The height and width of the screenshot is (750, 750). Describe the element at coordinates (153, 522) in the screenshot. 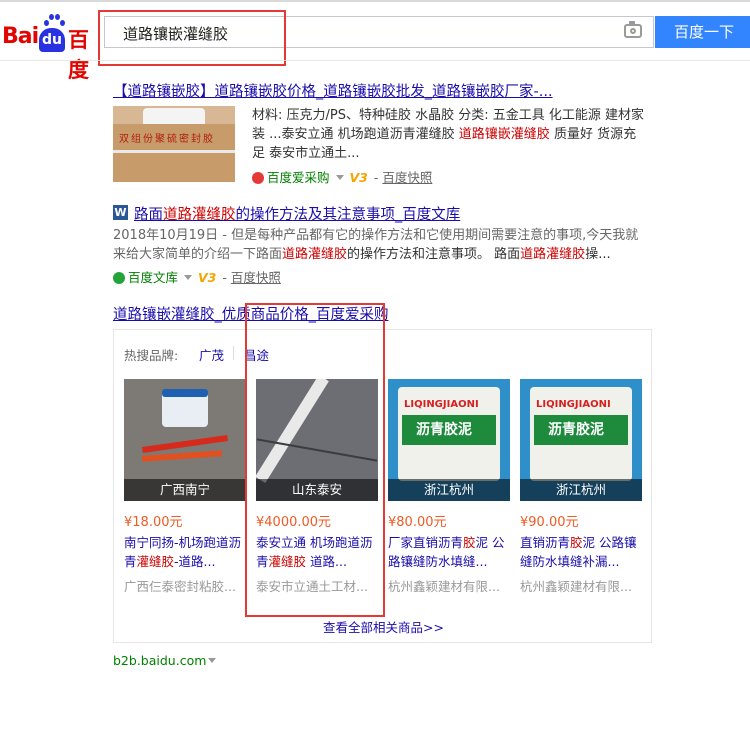

I see `product-price: ¥18.00元` at that location.